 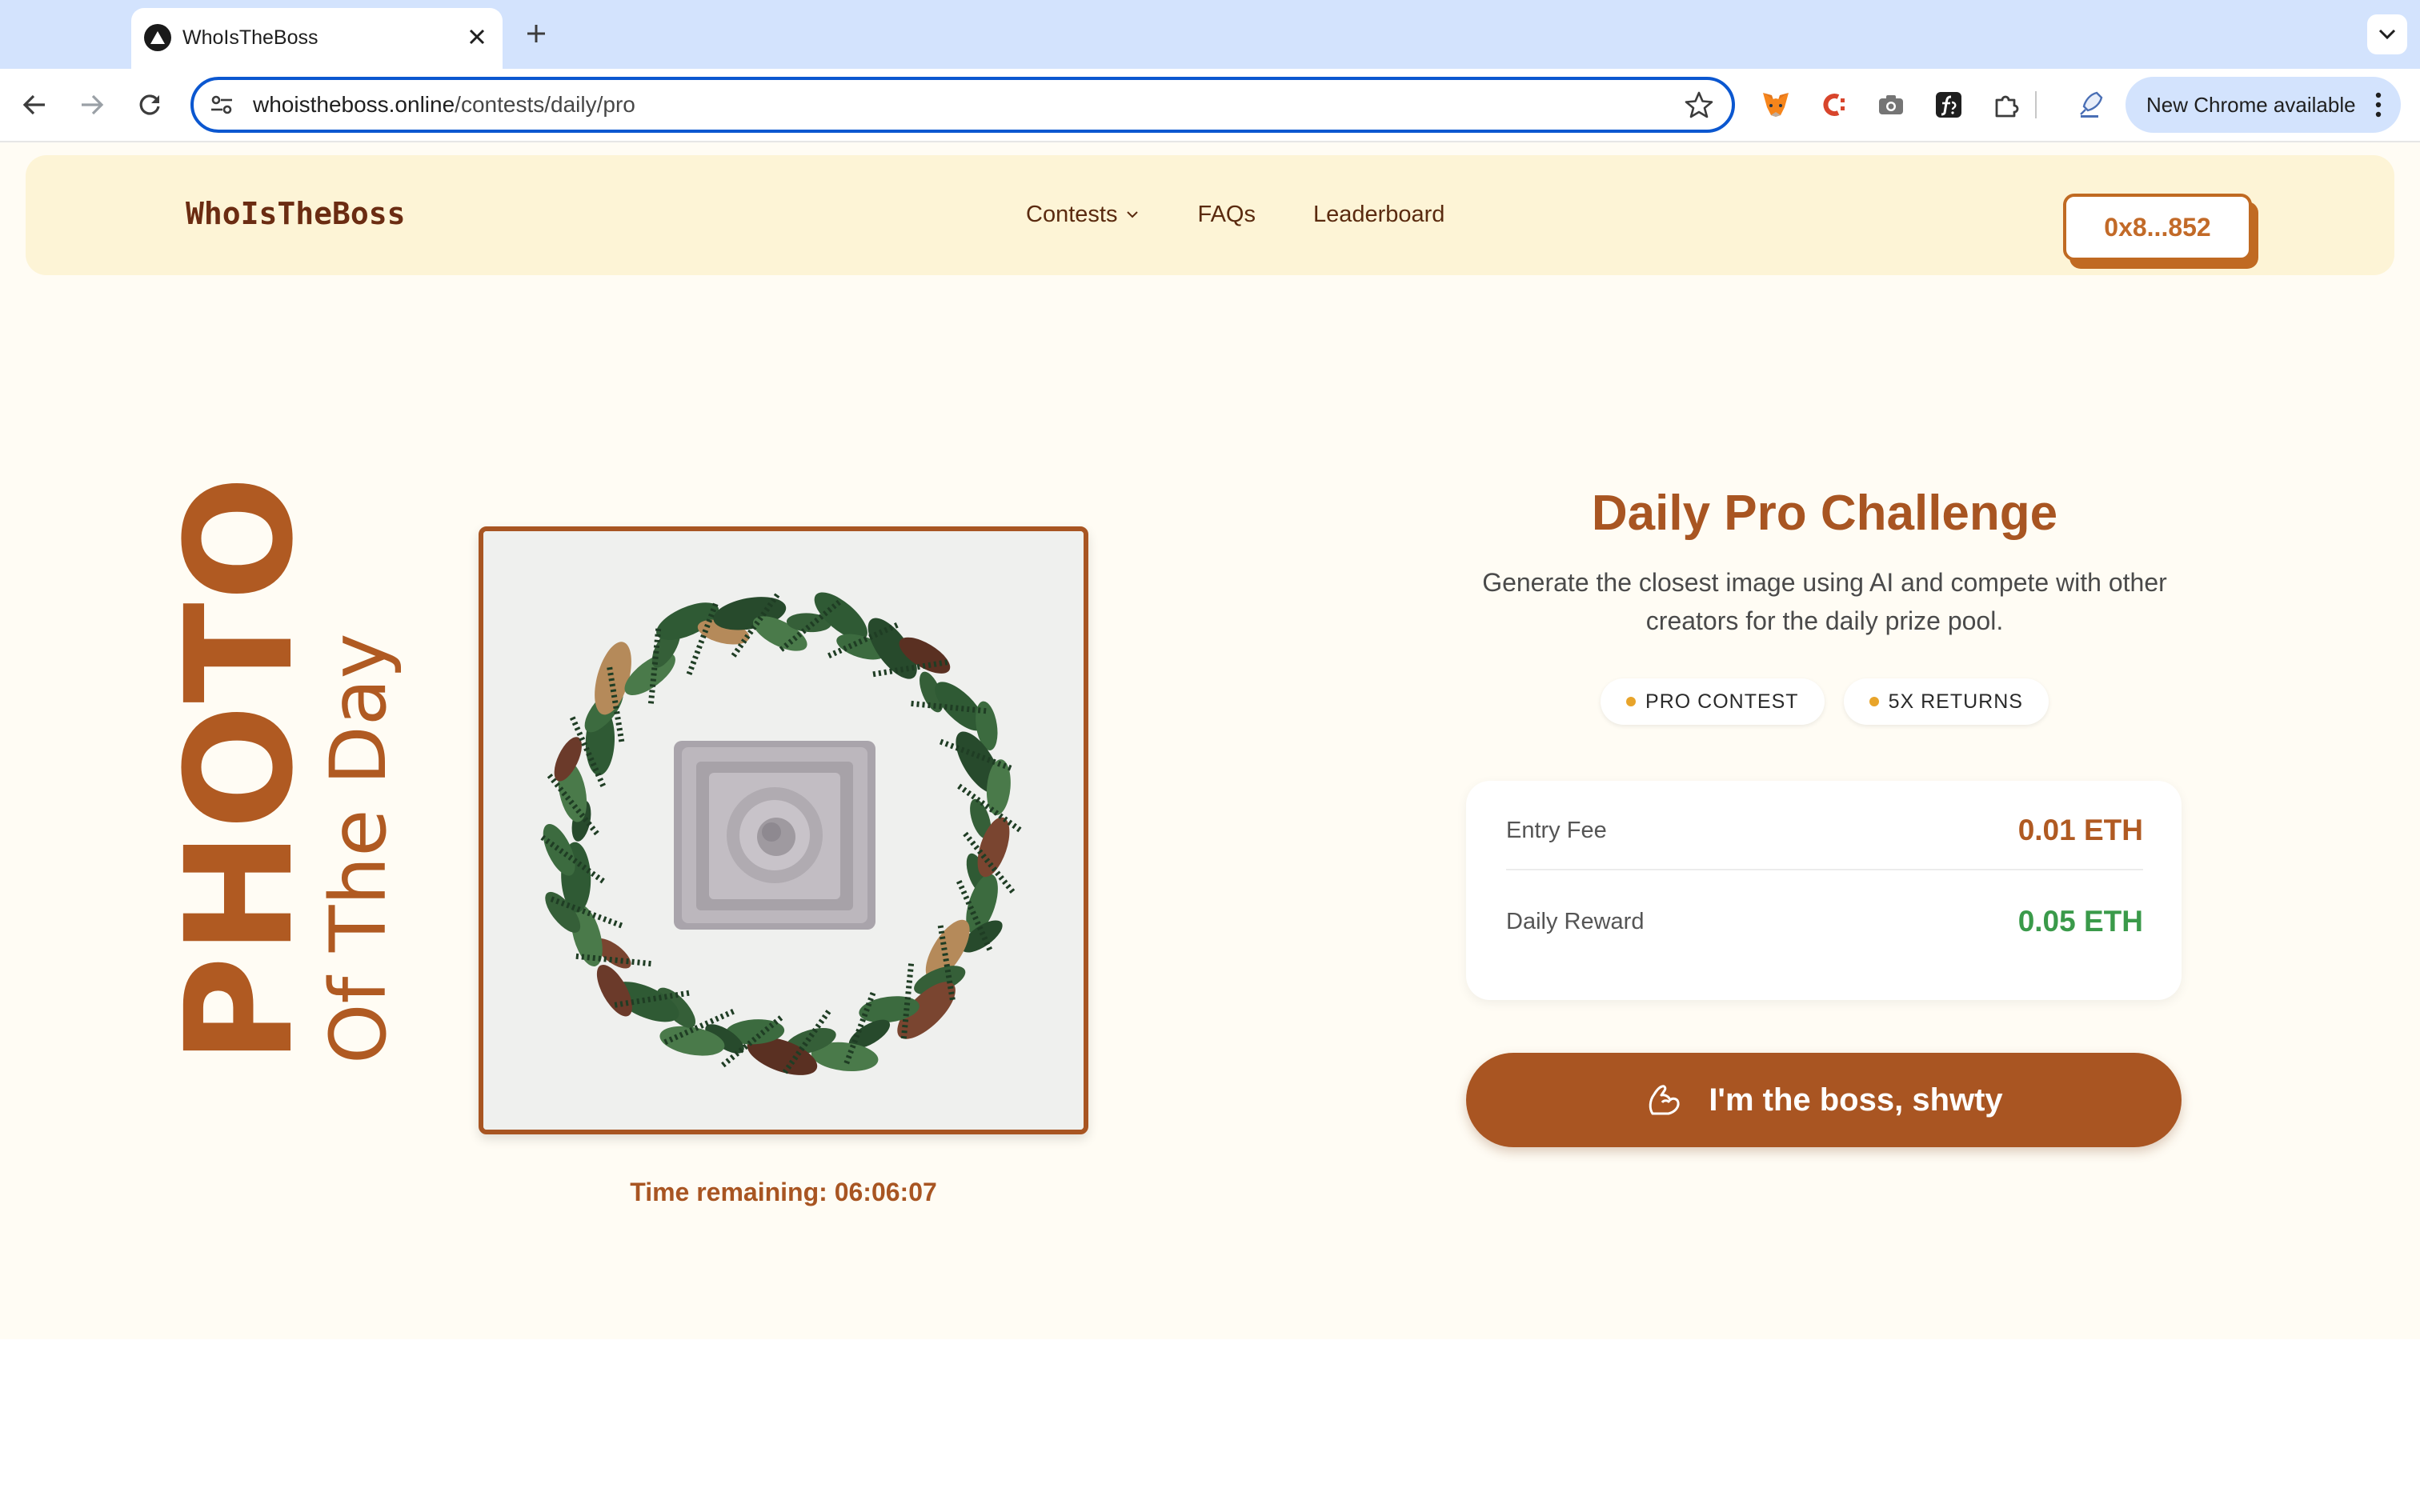 I want to click on rocket-extension-icon, so click(x=2089, y=105).